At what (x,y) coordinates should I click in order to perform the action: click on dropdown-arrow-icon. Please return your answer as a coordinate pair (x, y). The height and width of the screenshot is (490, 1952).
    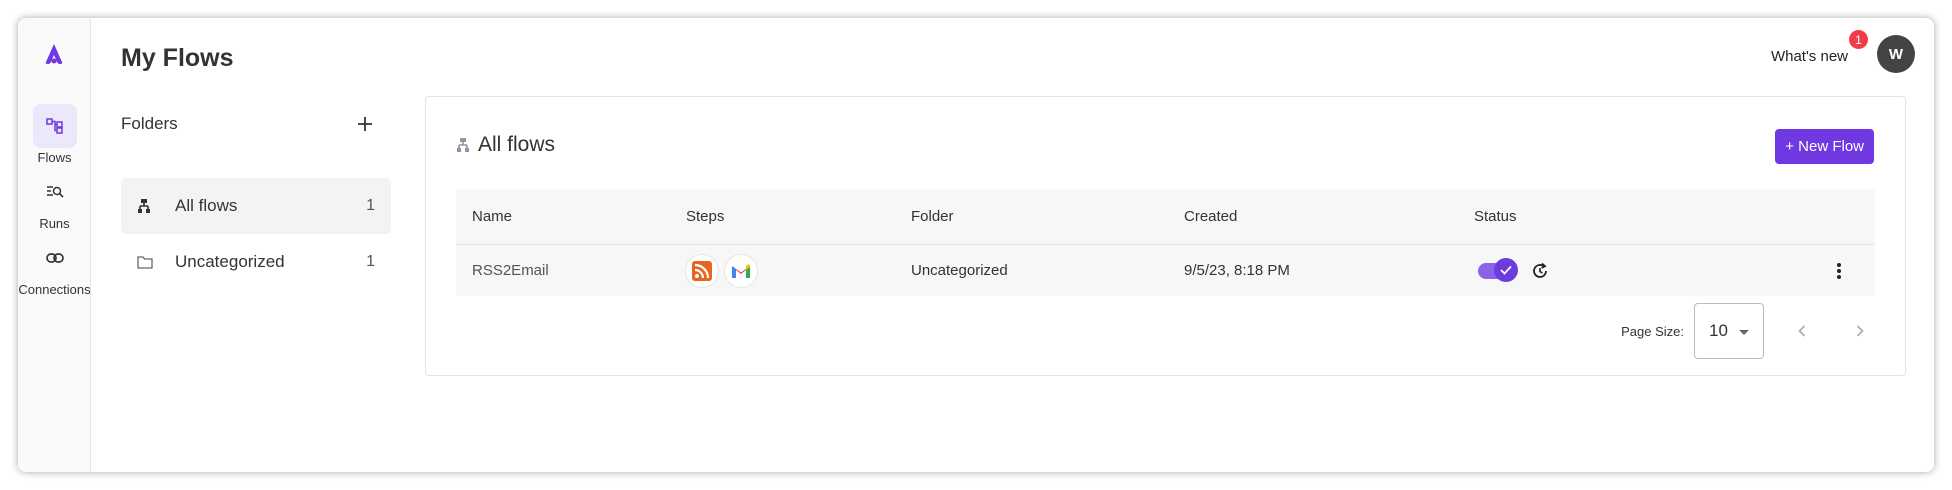
    Looking at the image, I should click on (1744, 331).